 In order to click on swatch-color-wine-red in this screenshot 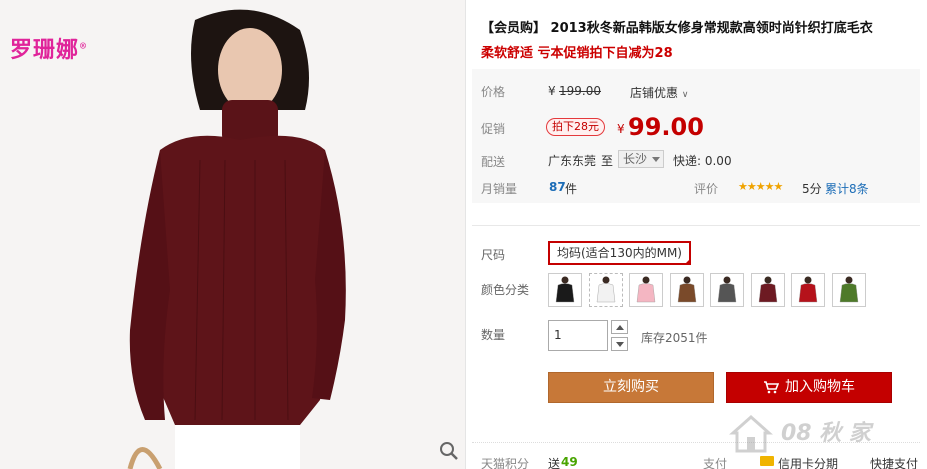, I will do `click(767, 290)`.